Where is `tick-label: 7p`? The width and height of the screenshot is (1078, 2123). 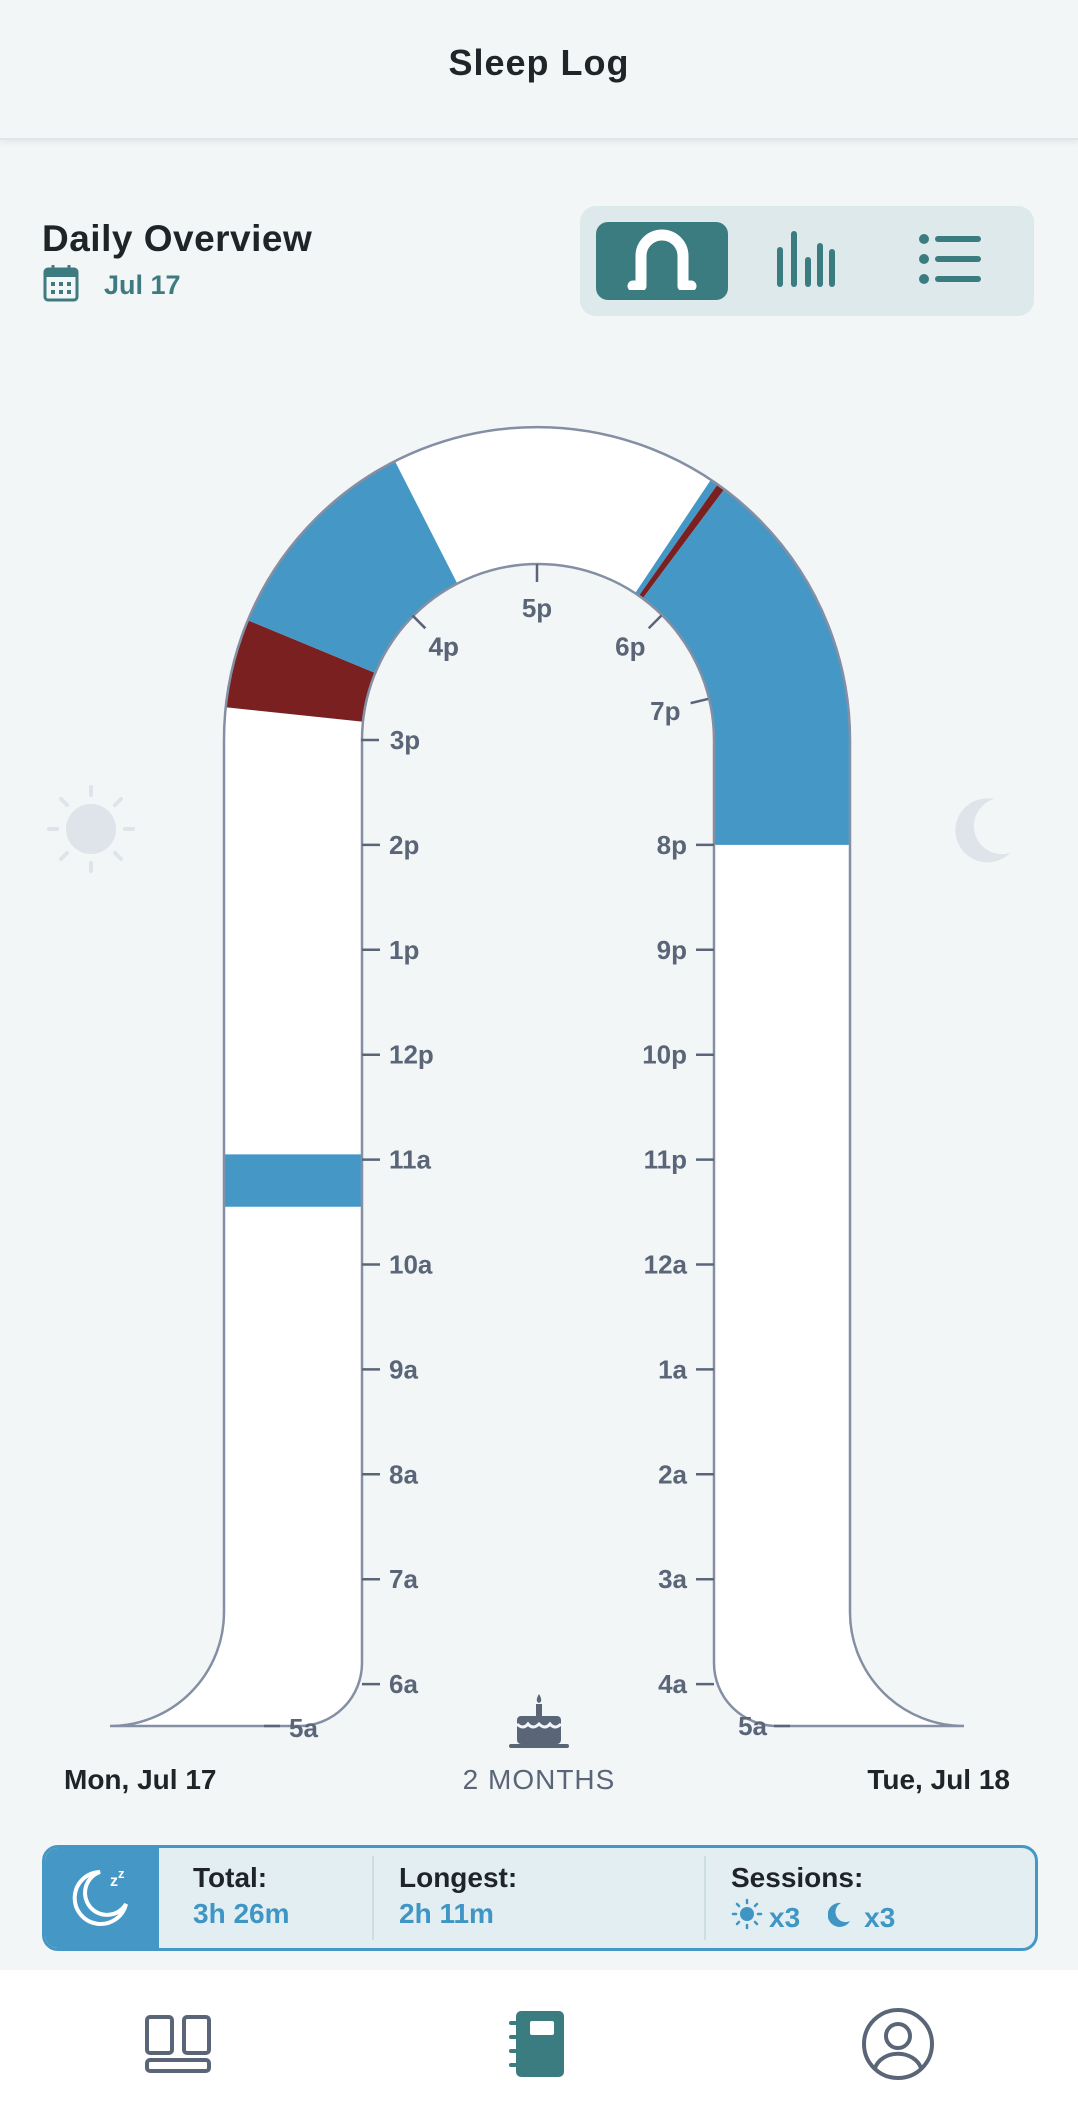 tick-label: 7p is located at coordinates (665, 711).